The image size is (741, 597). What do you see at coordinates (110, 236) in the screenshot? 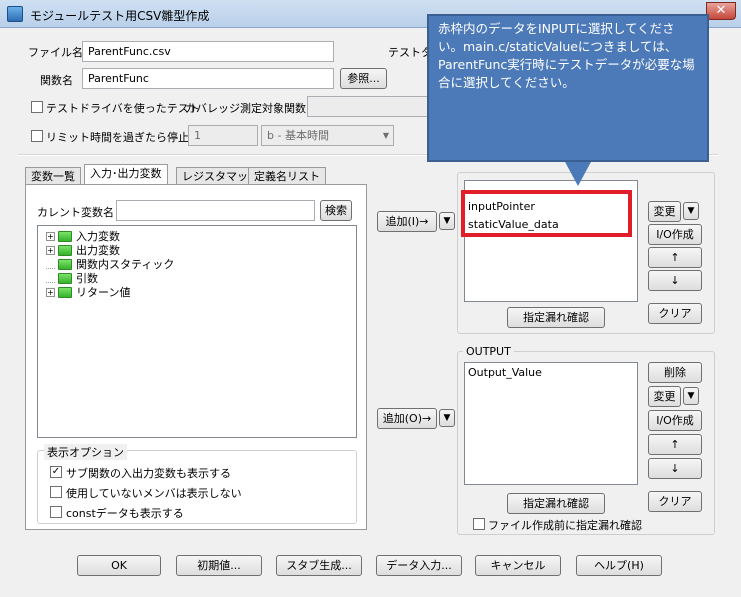
I see `tree-item-input-variables: + 入力変数` at bounding box center [110, 236].